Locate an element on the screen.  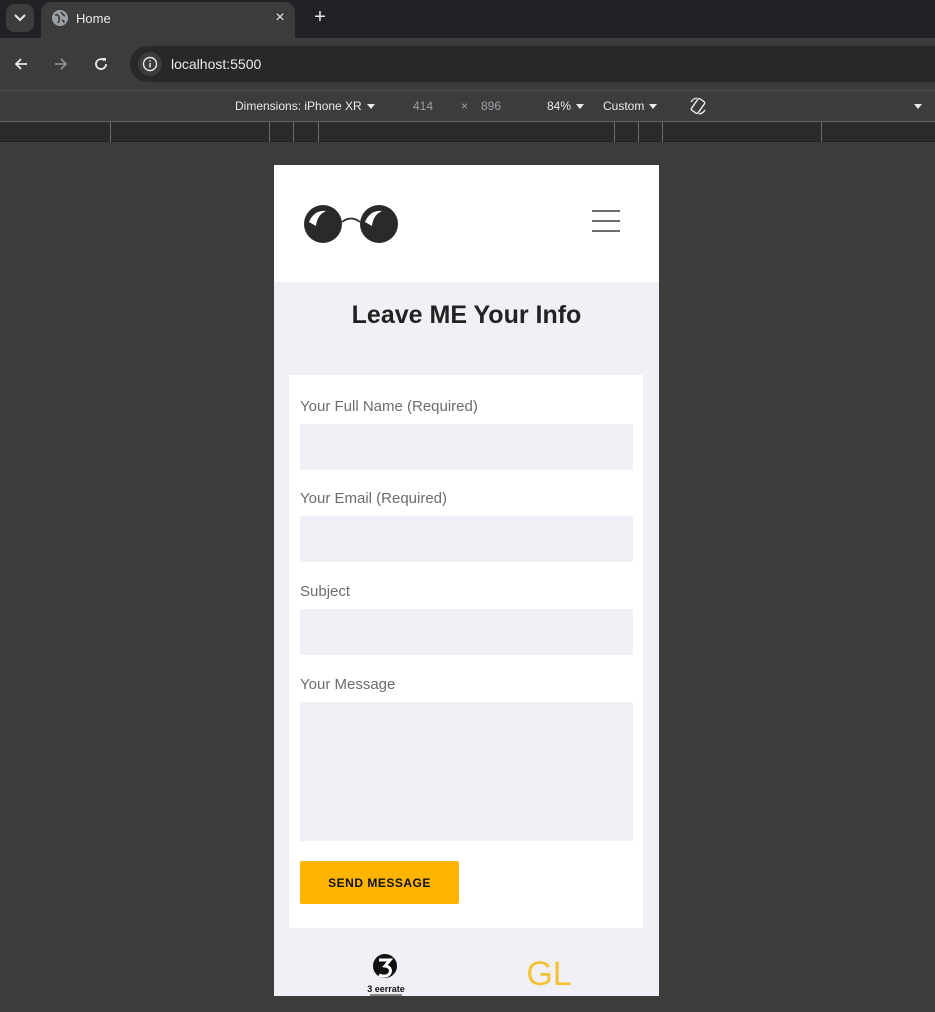
page-title: Leave ME Your Info is located at coordinates (466, 315).